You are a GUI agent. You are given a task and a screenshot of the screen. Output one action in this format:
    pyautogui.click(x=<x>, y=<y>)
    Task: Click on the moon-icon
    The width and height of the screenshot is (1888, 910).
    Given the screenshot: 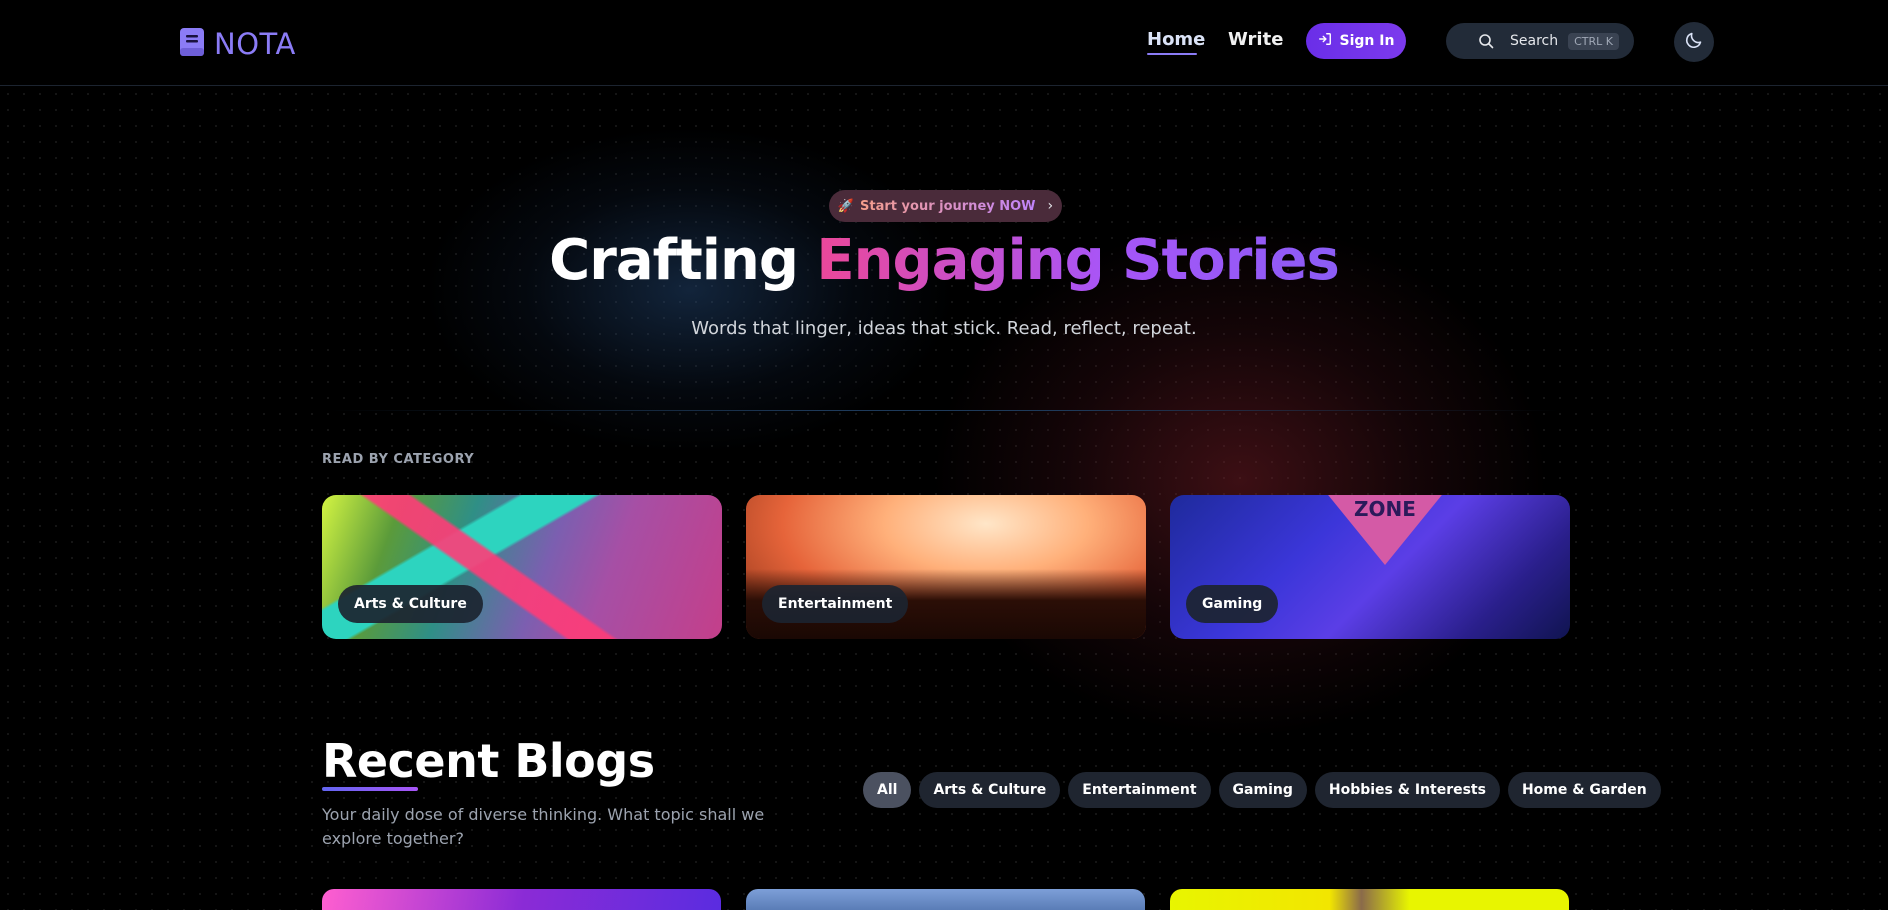 What is the action you would take?
    pyautogui.click(x=1694, y=42)
    